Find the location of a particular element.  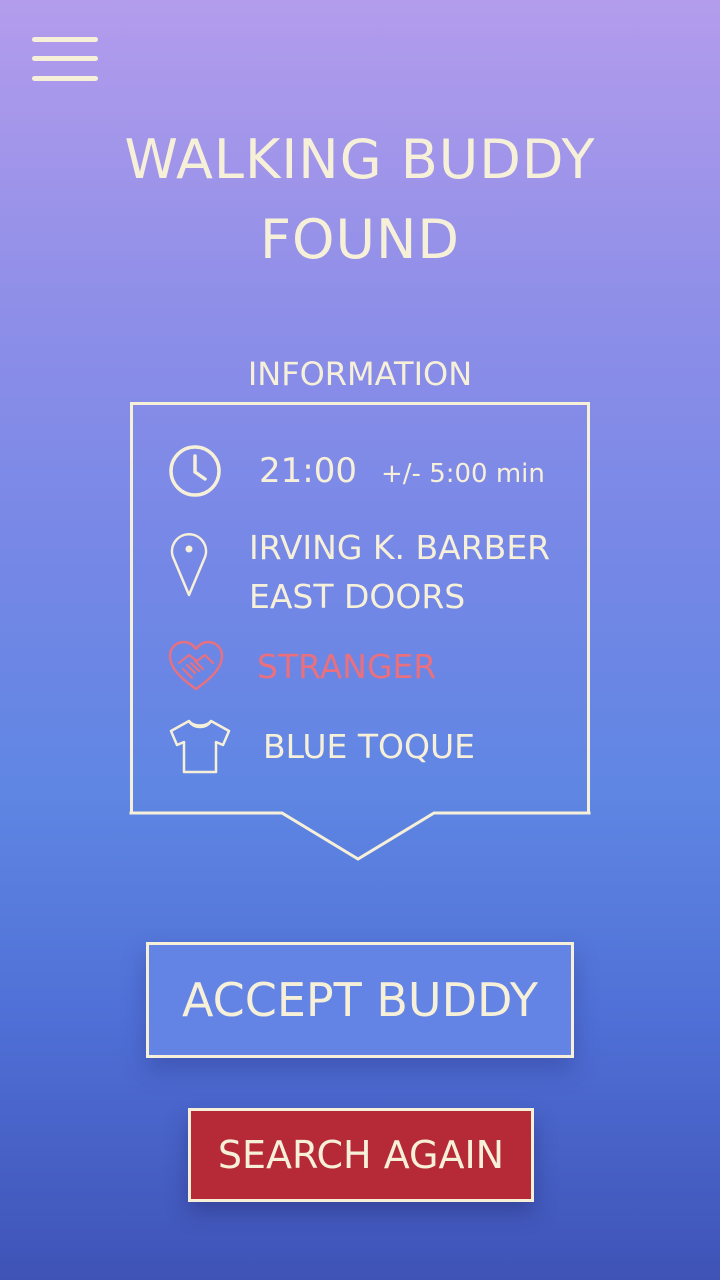

information-label: INFORMATION is located at coordinates (360, 374).